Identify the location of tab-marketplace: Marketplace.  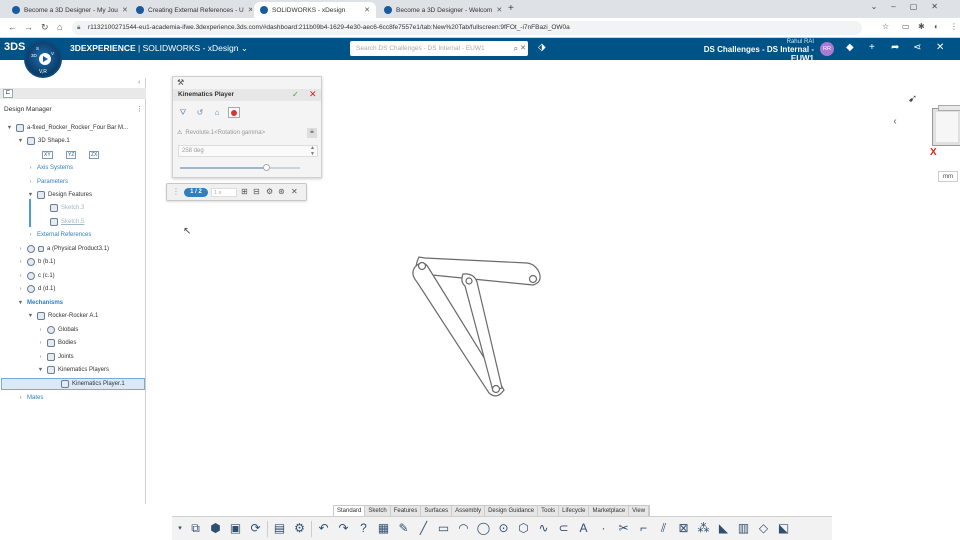
(609, 511).